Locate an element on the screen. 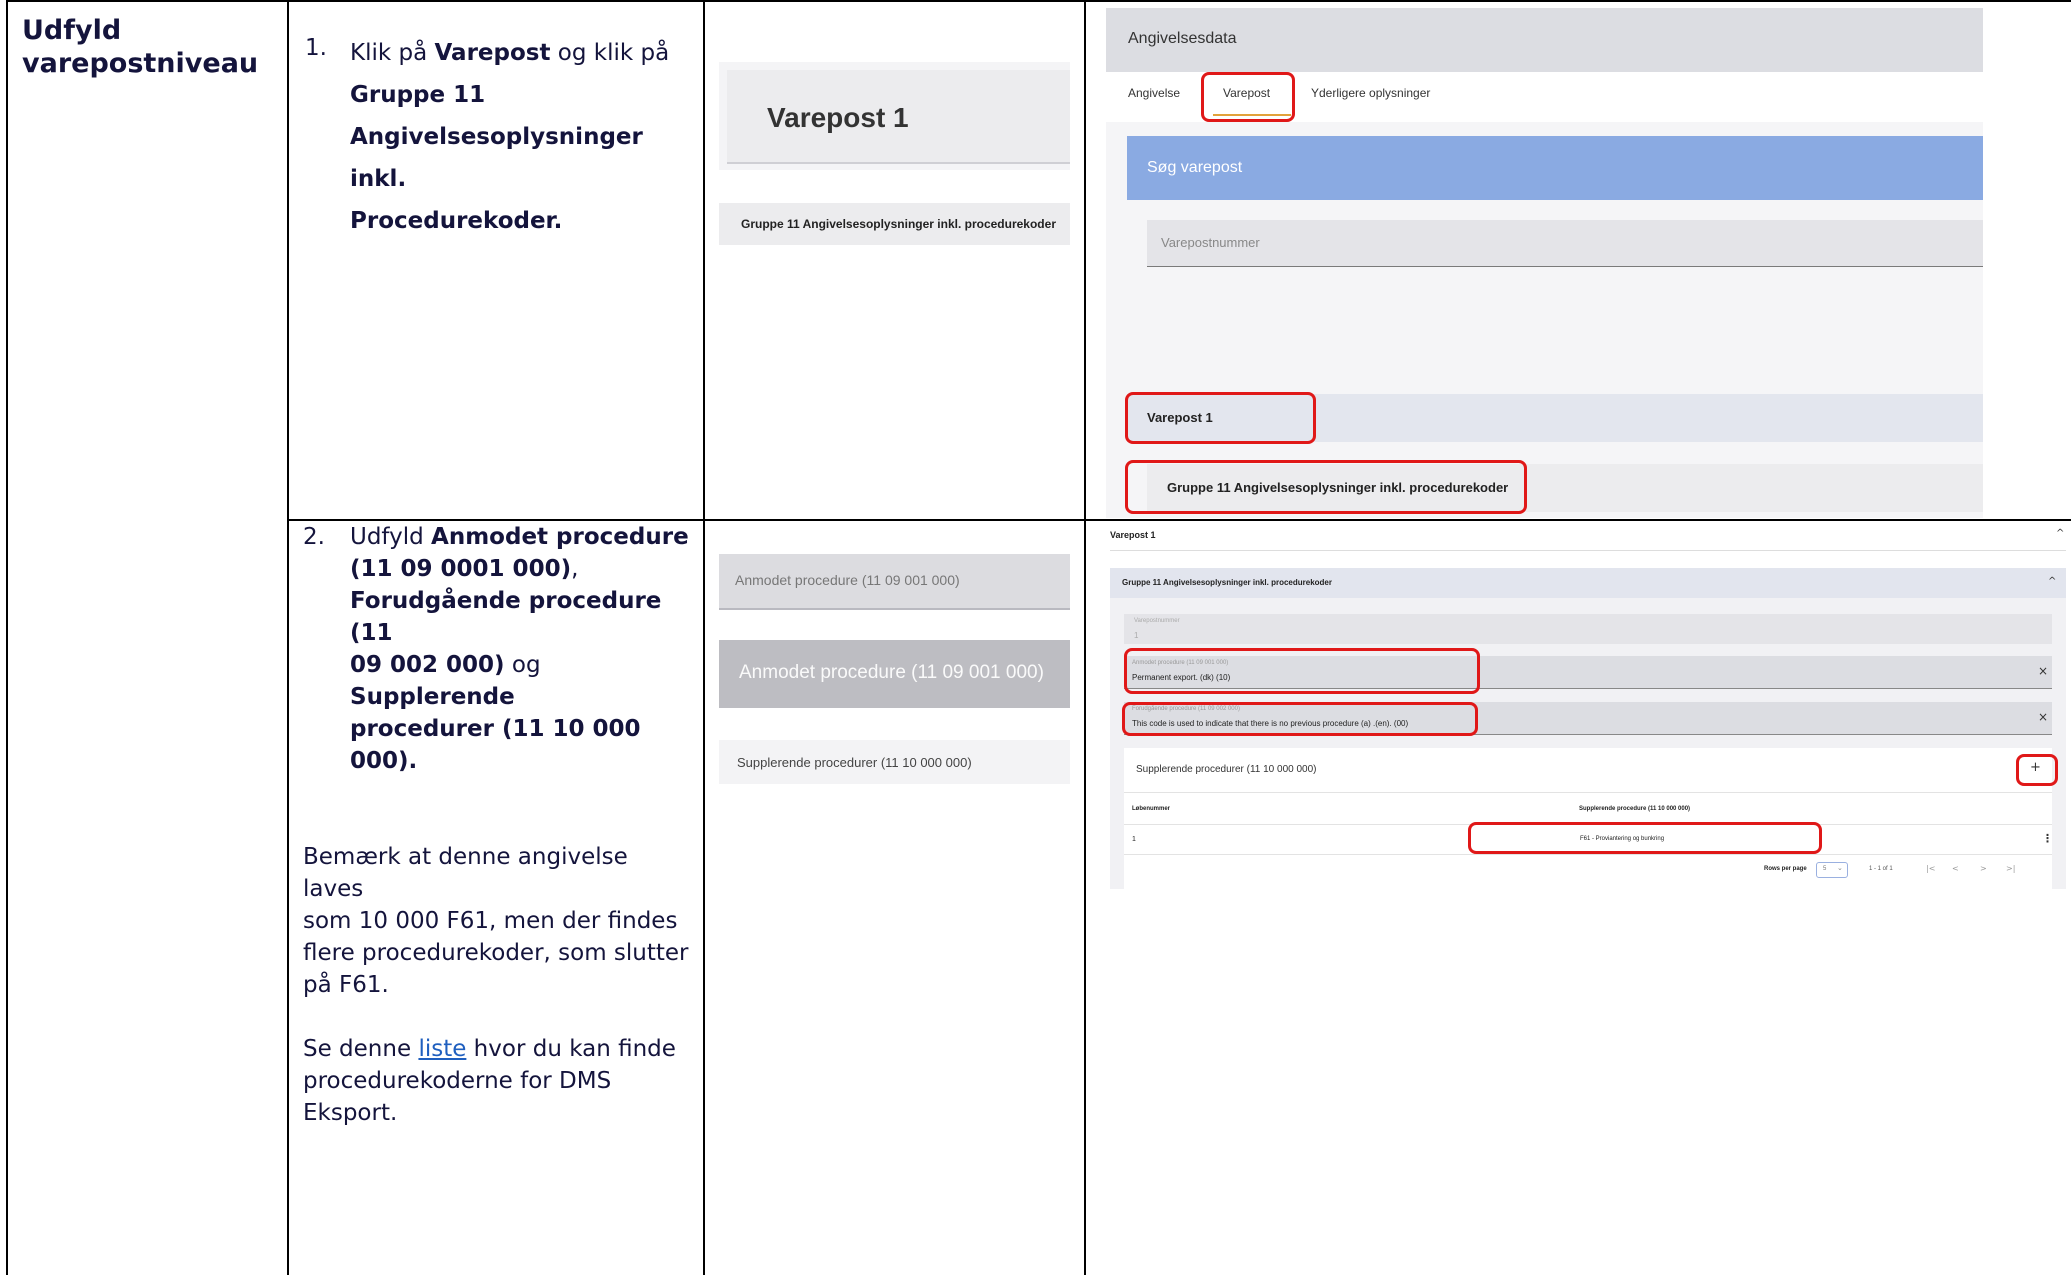 The height and width of the screenshot is (1275, 2071). step2-l5-bold: procedurer (11 10 000 000). is located at coordinates (495, 745).